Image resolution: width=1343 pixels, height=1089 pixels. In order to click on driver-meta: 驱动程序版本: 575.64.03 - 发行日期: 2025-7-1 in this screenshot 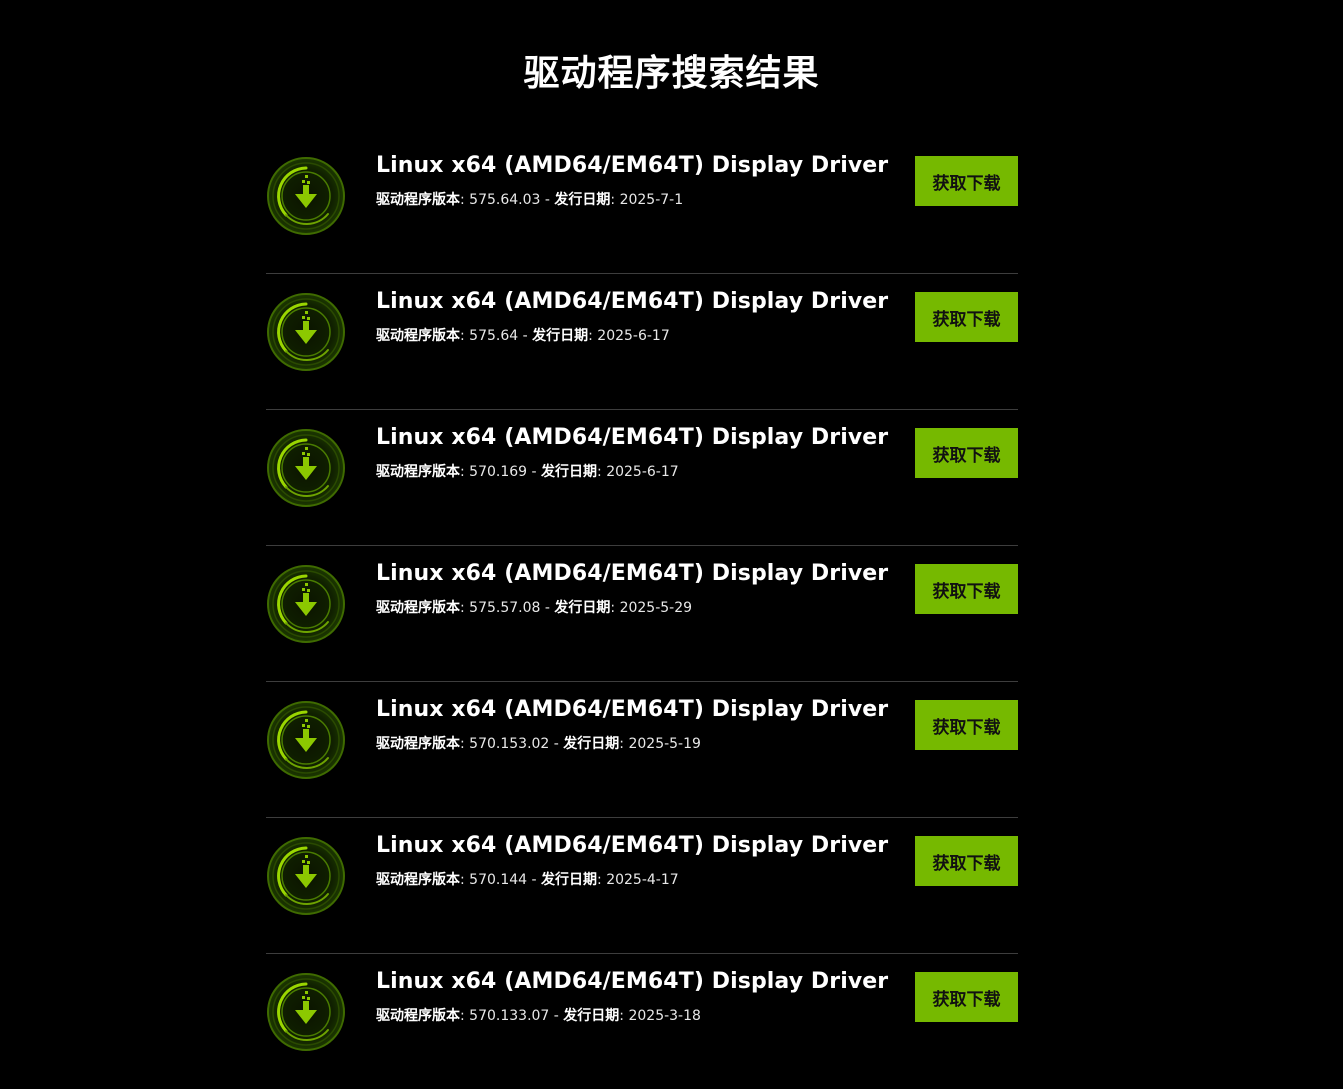, I will do `click(530, 200)`.